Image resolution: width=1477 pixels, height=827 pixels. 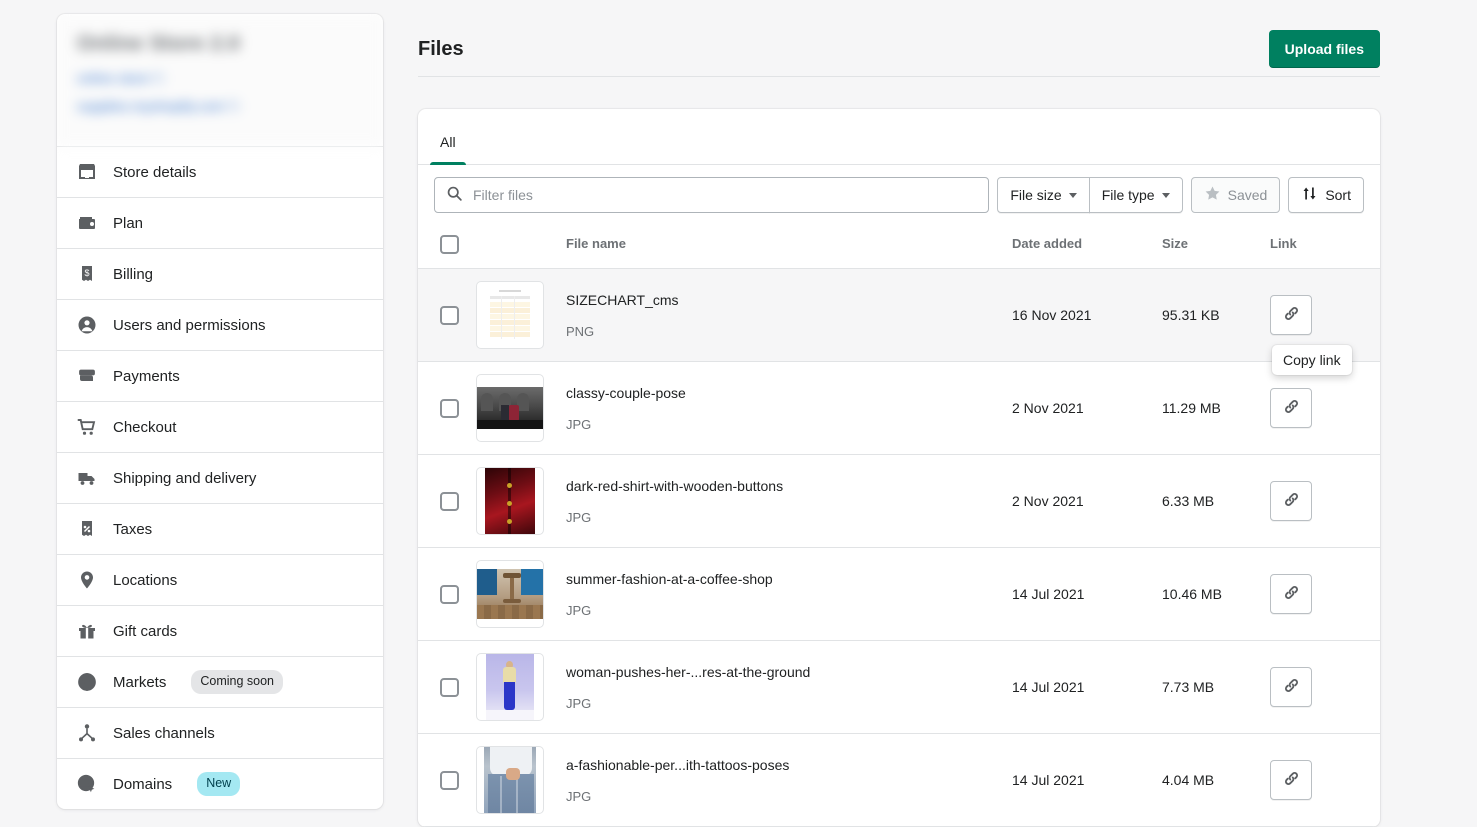 I want to click on header-divider, so click(x=899, y=76).